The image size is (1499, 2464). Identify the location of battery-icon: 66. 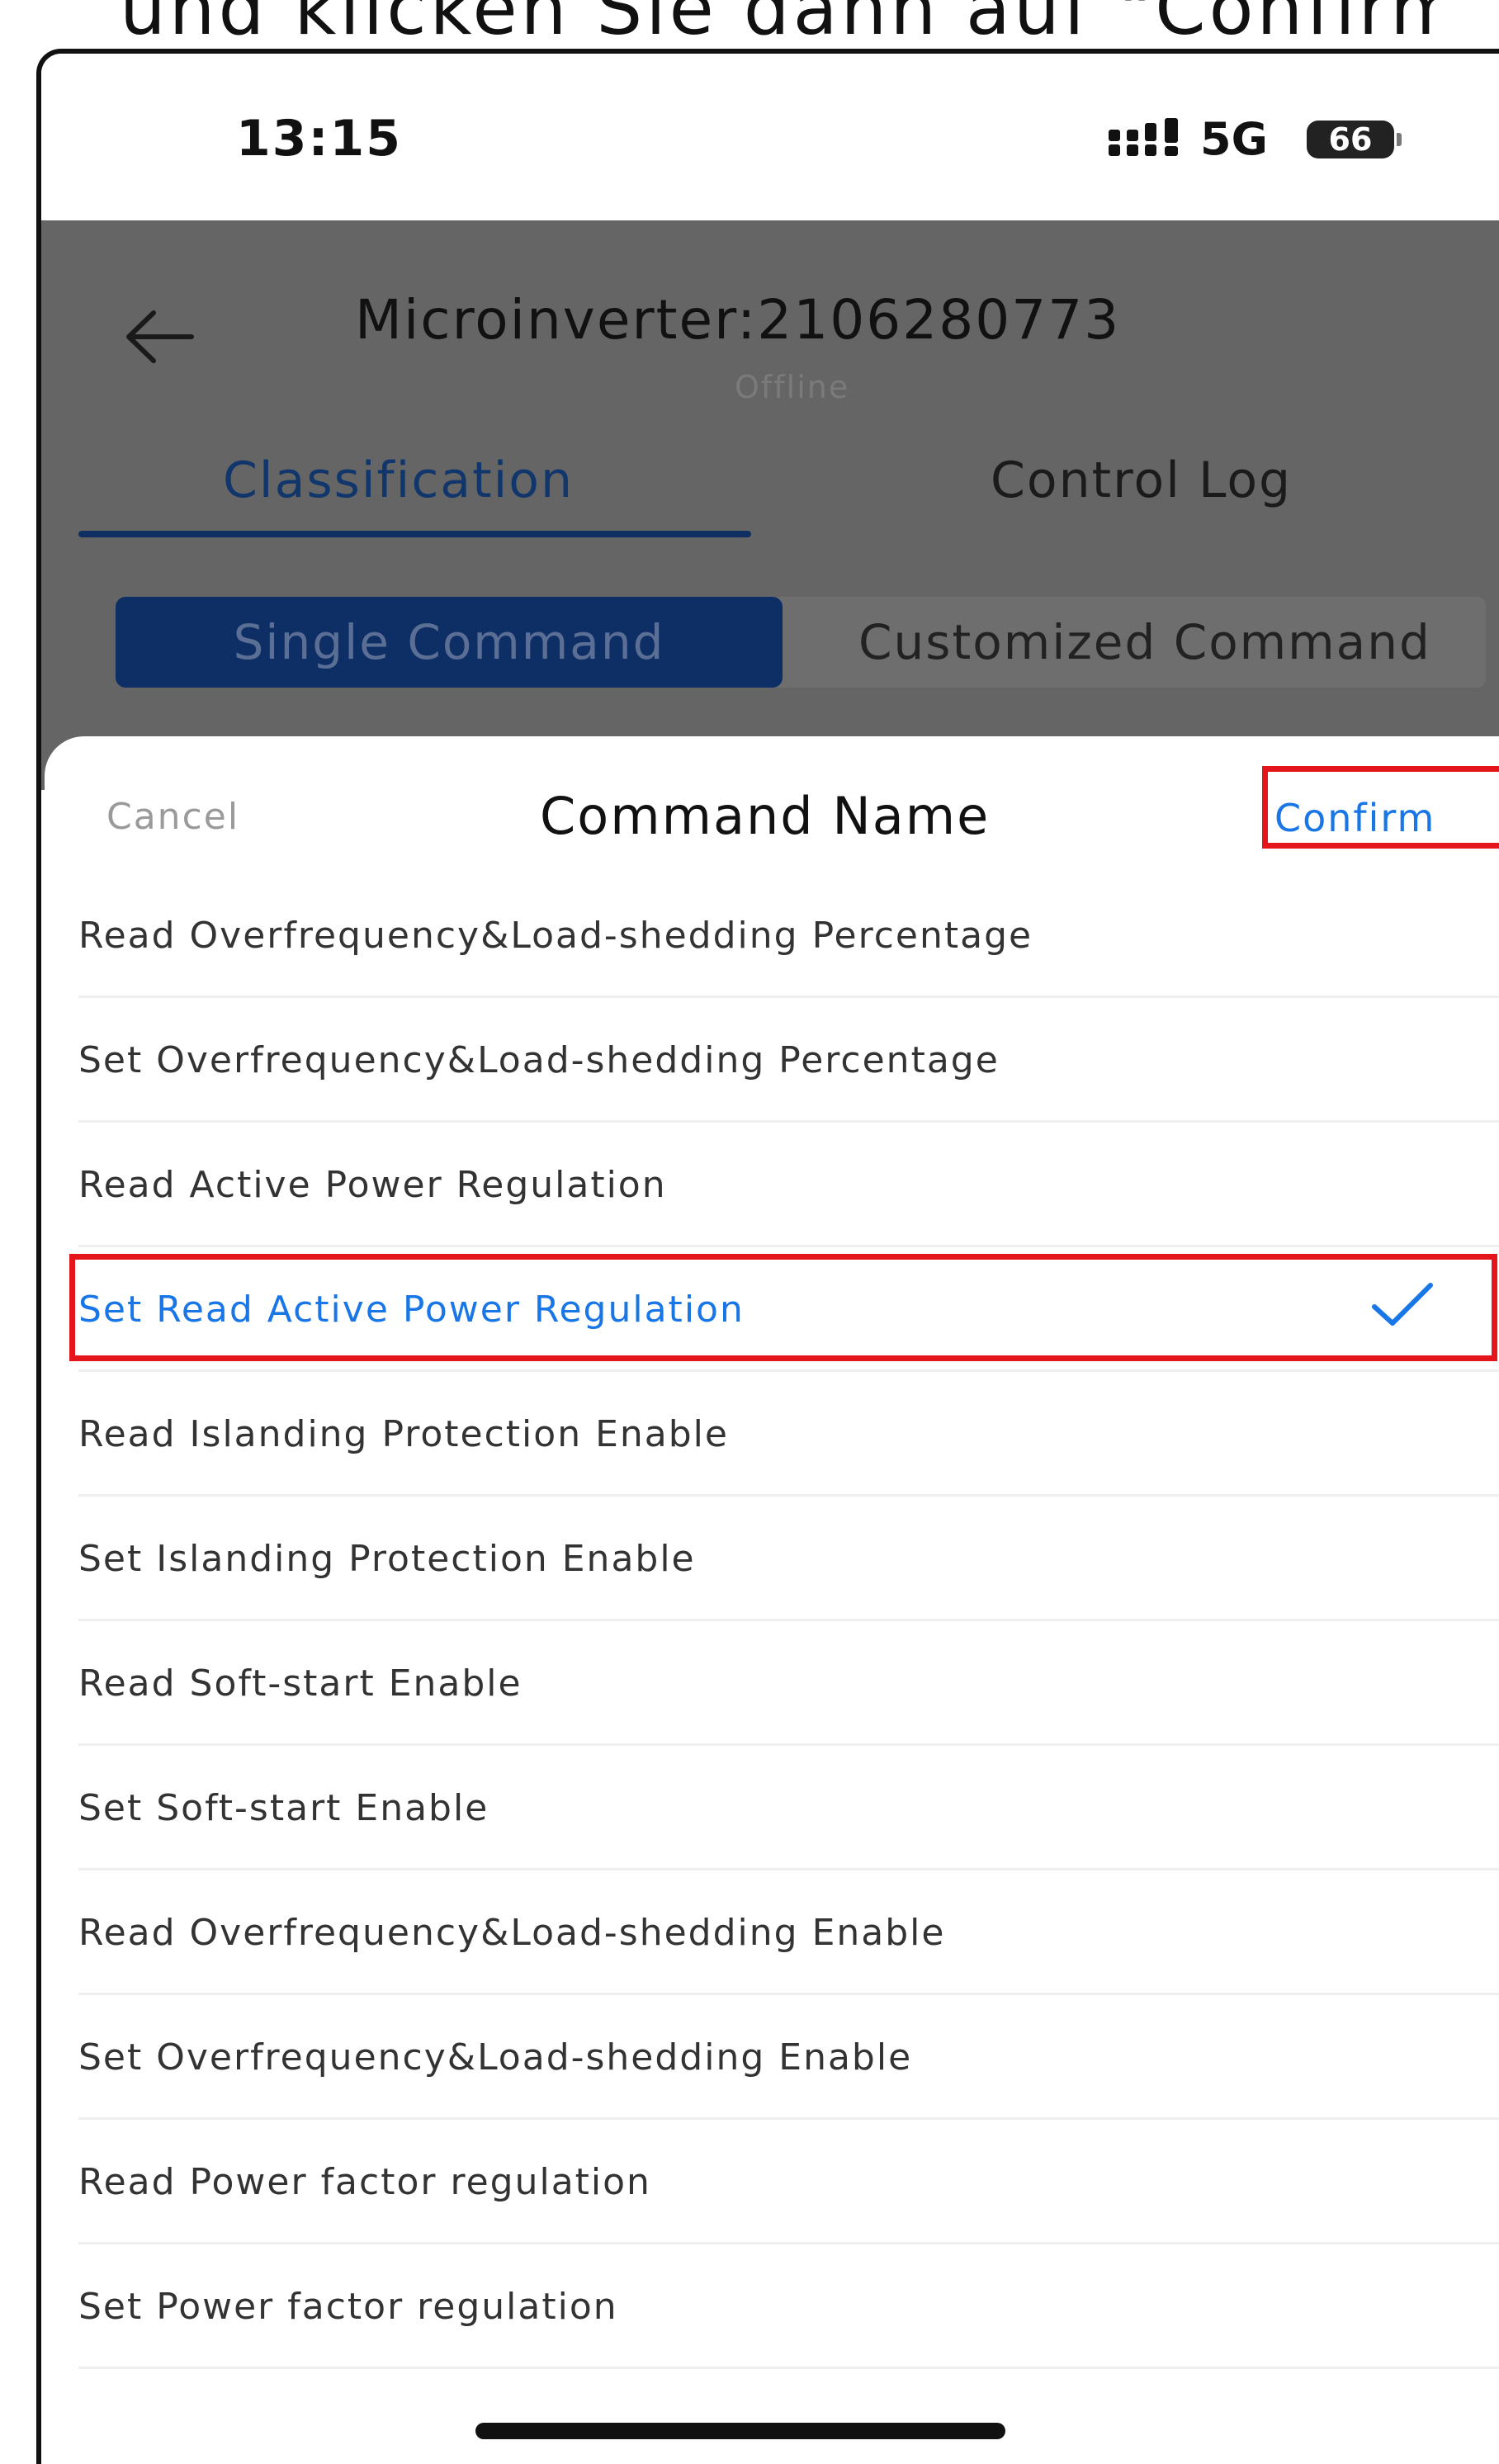
(1350, 139).